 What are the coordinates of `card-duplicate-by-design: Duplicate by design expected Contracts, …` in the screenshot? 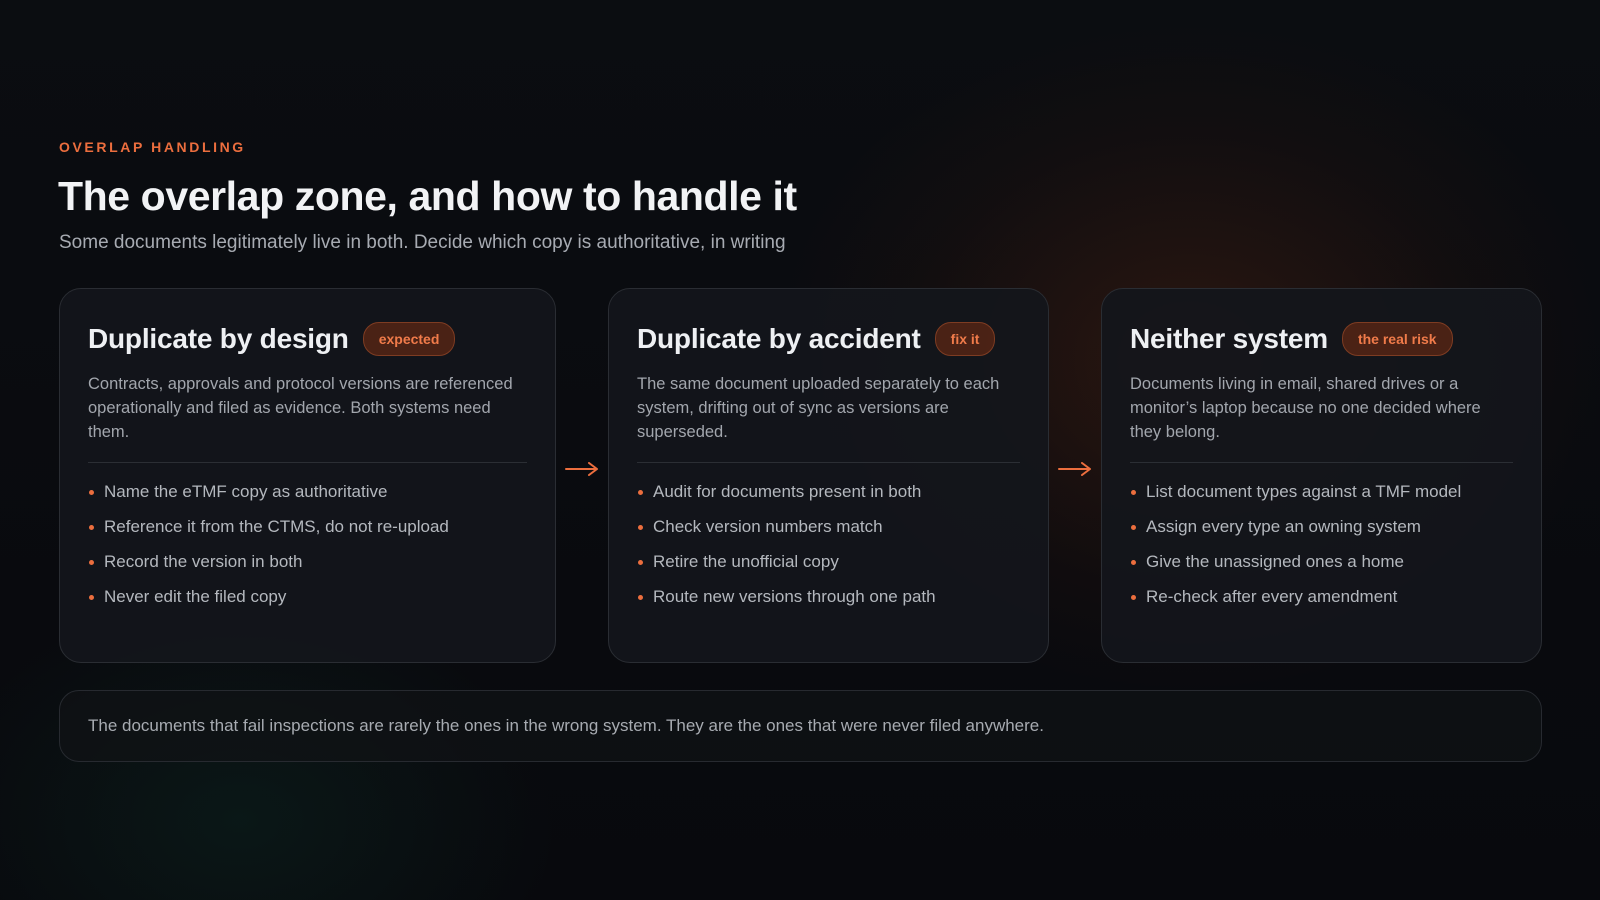 It's located at (307, 475).